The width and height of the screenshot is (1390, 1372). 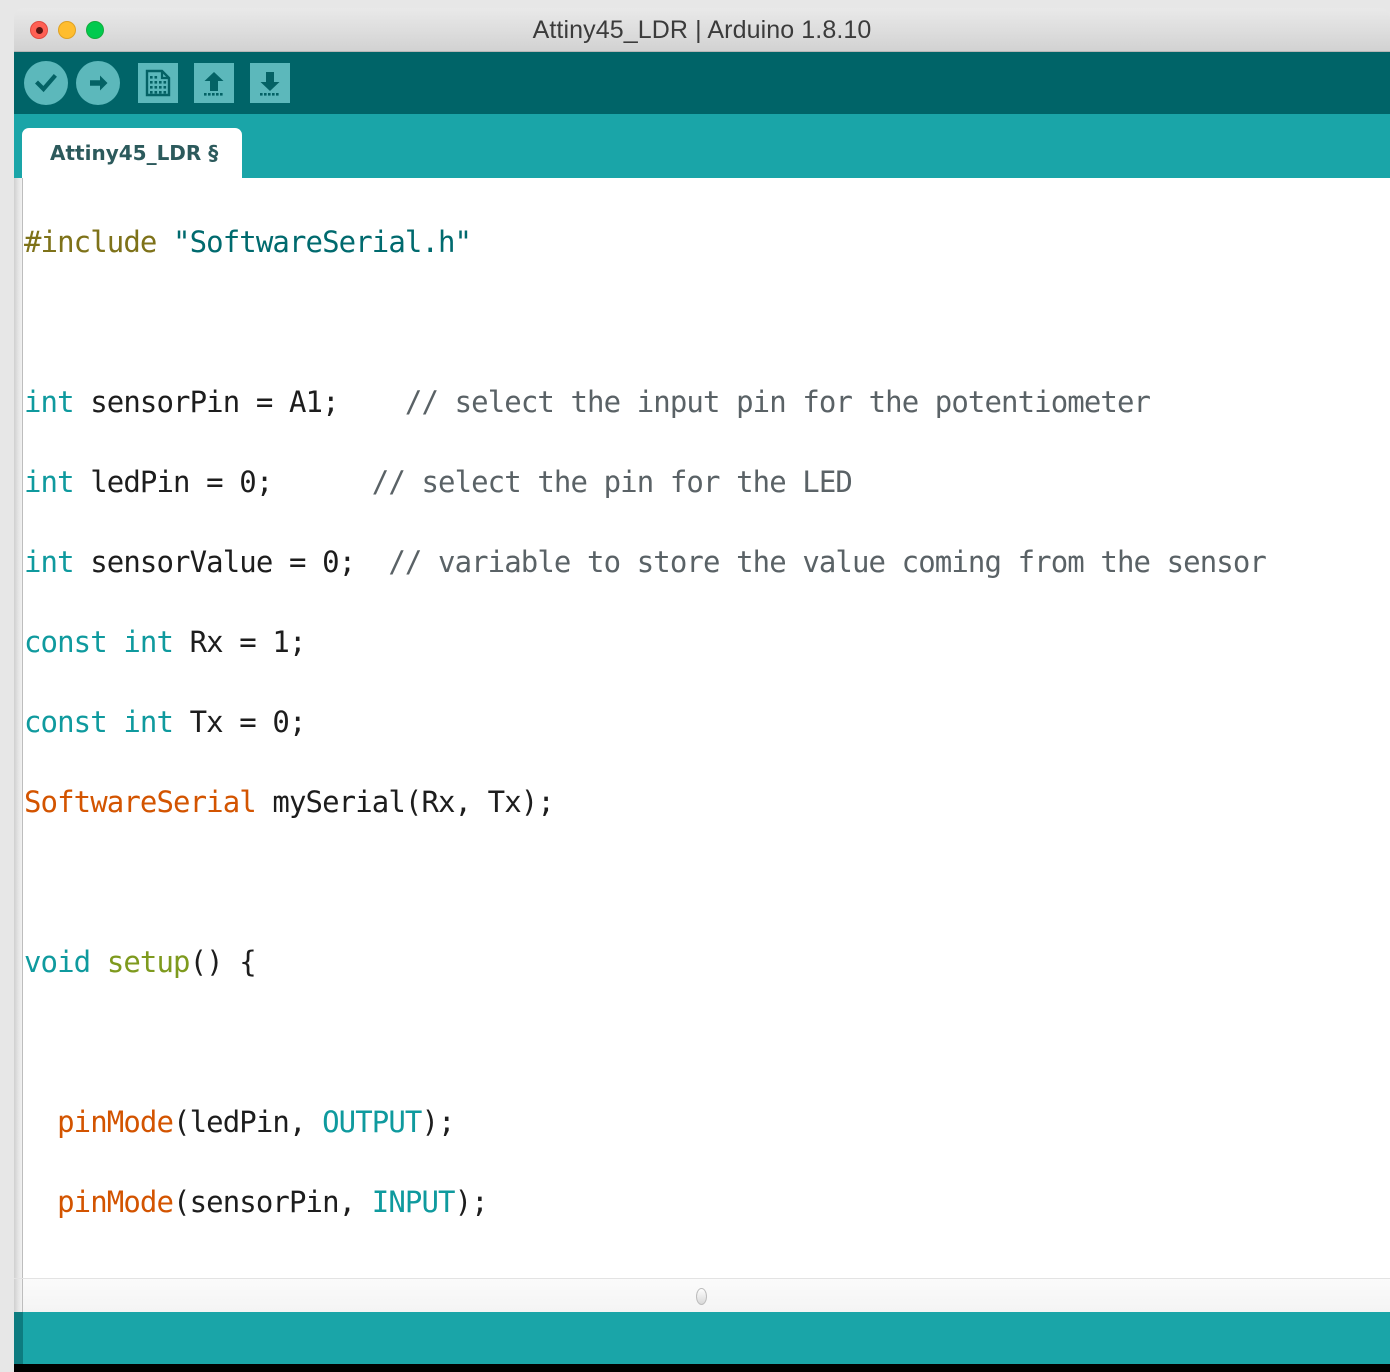 I want to click on check-icon, so click(x=46, y=83).